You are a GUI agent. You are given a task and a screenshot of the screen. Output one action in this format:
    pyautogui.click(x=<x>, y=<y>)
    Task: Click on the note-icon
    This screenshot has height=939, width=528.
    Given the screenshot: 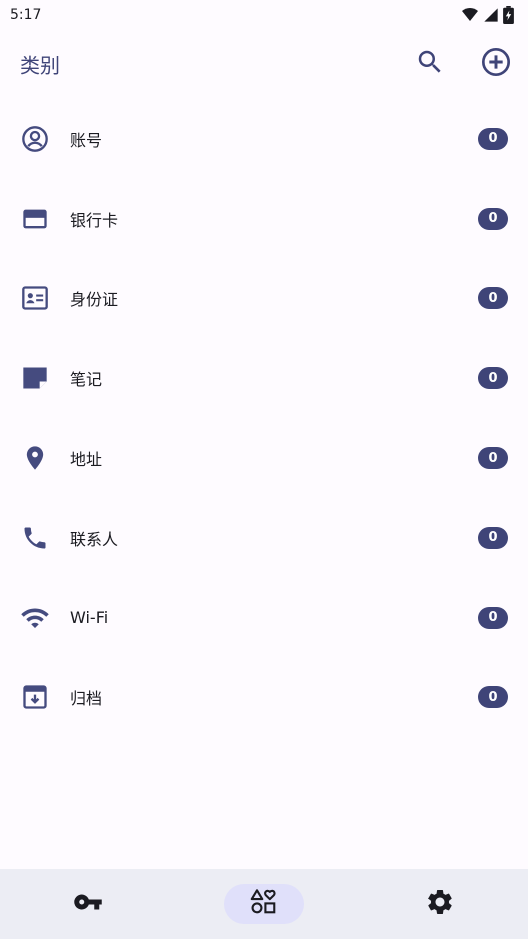 What is the action you would take?
    pyautogui.click(x=35, y=378)
    